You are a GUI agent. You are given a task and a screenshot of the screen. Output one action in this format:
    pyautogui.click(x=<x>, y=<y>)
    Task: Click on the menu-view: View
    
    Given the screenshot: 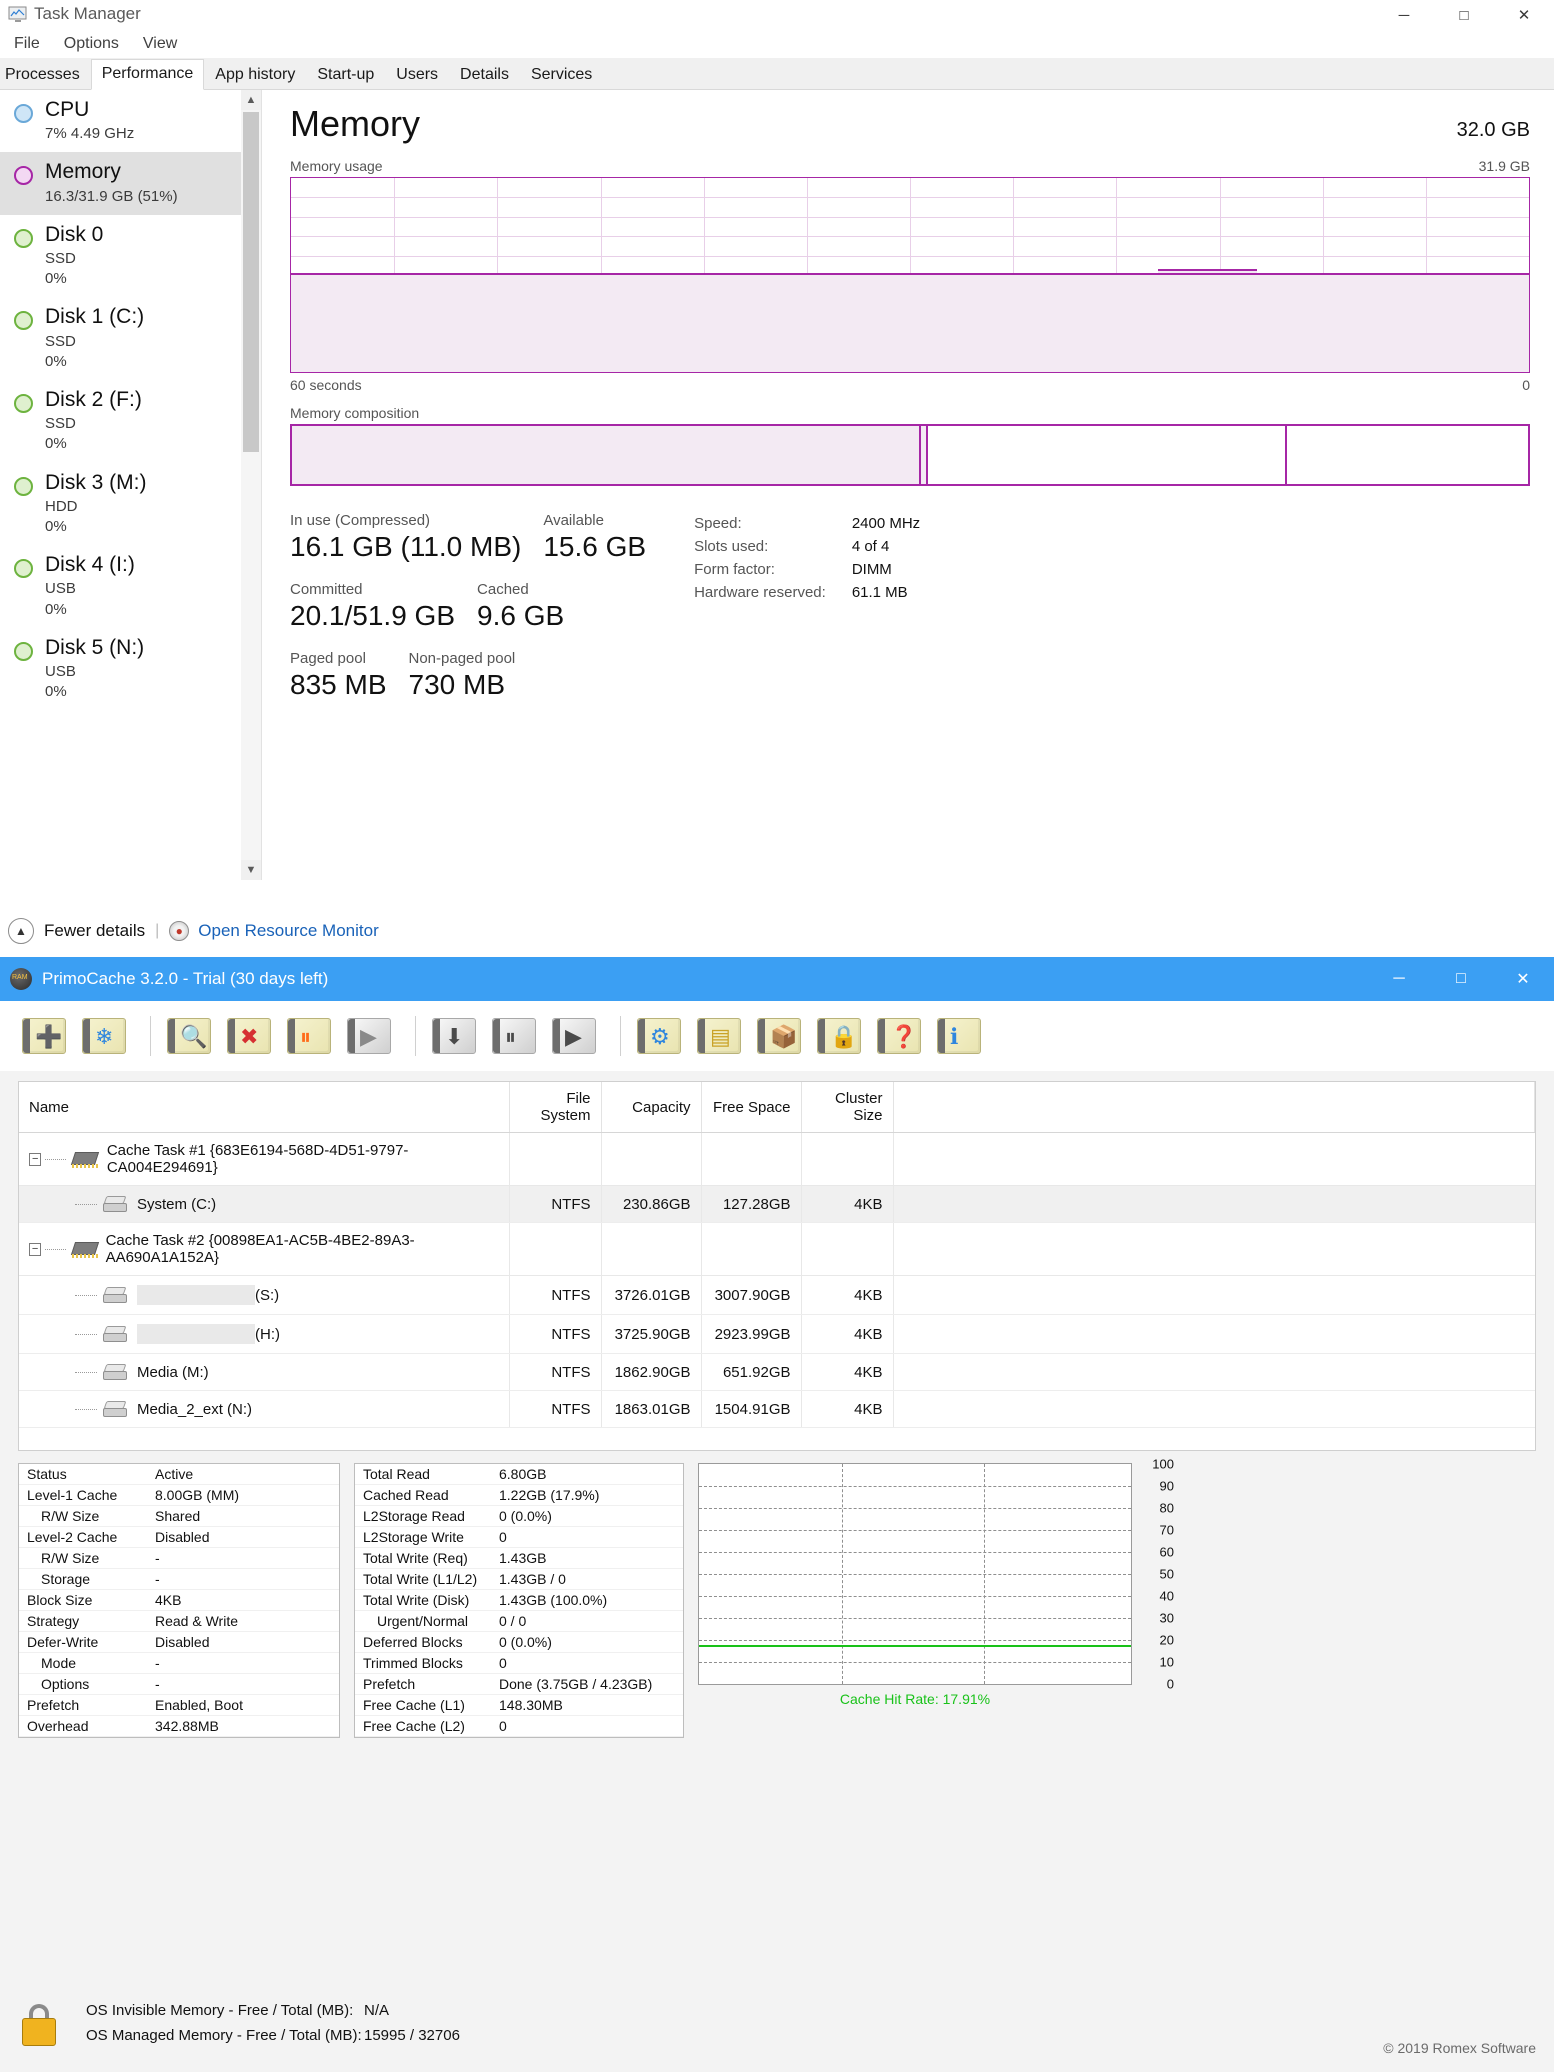 What is the action you would take?
    pyautogui.click(x=160, y=44)
    